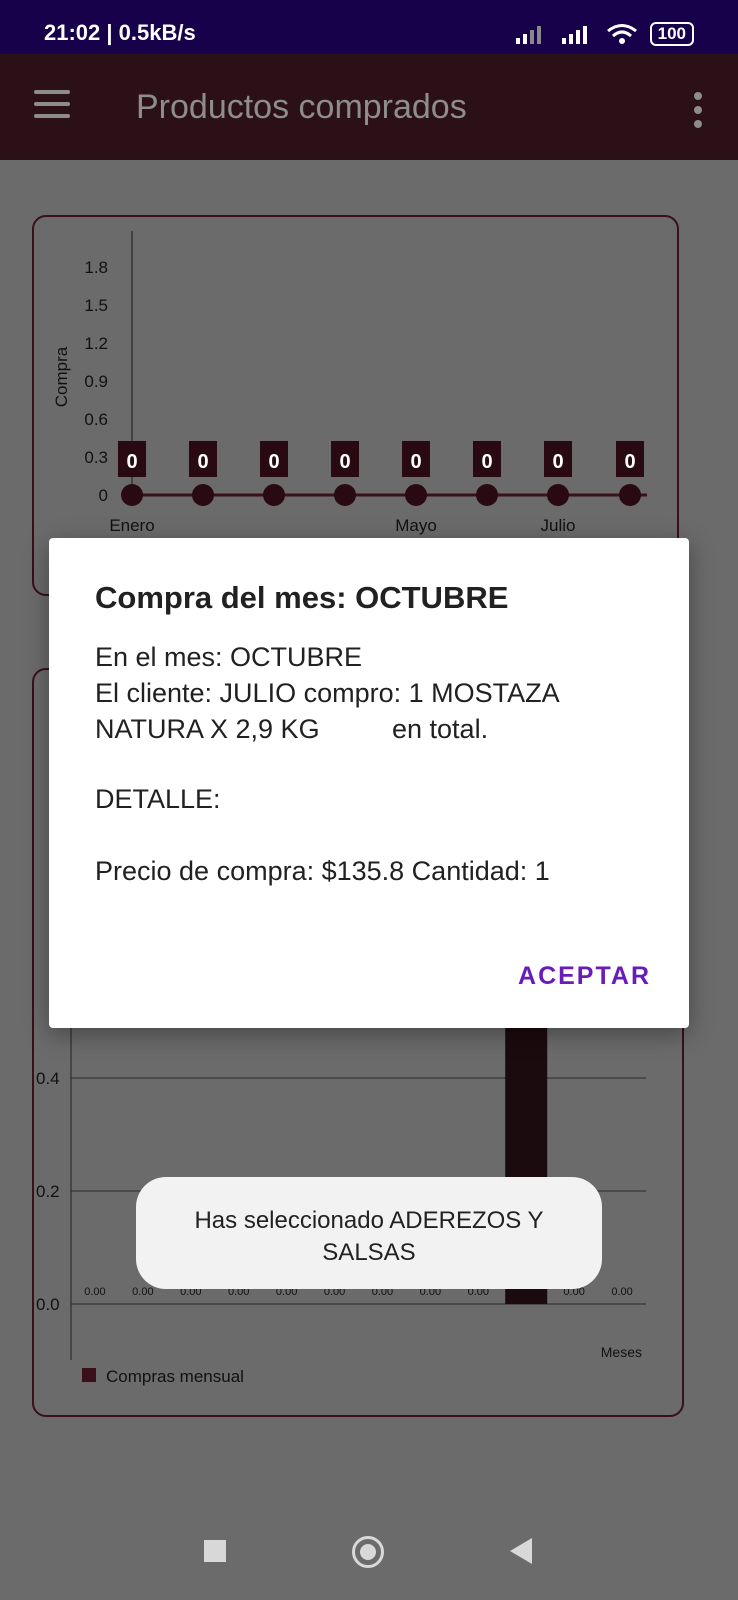 This screenshot has width=738, height=1600. What do you see at coordinates (699, 113) in the screenshot?
I see `more-options-icon` at bounding box center [699, 113].